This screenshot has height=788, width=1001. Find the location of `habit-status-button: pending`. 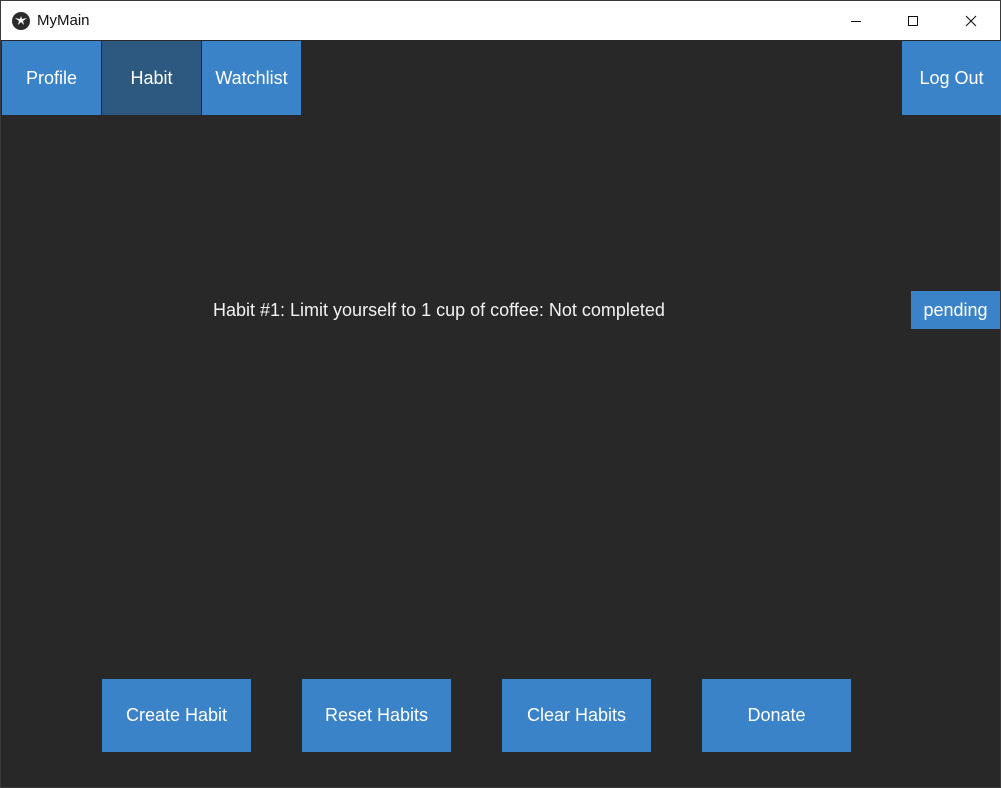

habit-status-button: pending is located at coordinates (955, 310).